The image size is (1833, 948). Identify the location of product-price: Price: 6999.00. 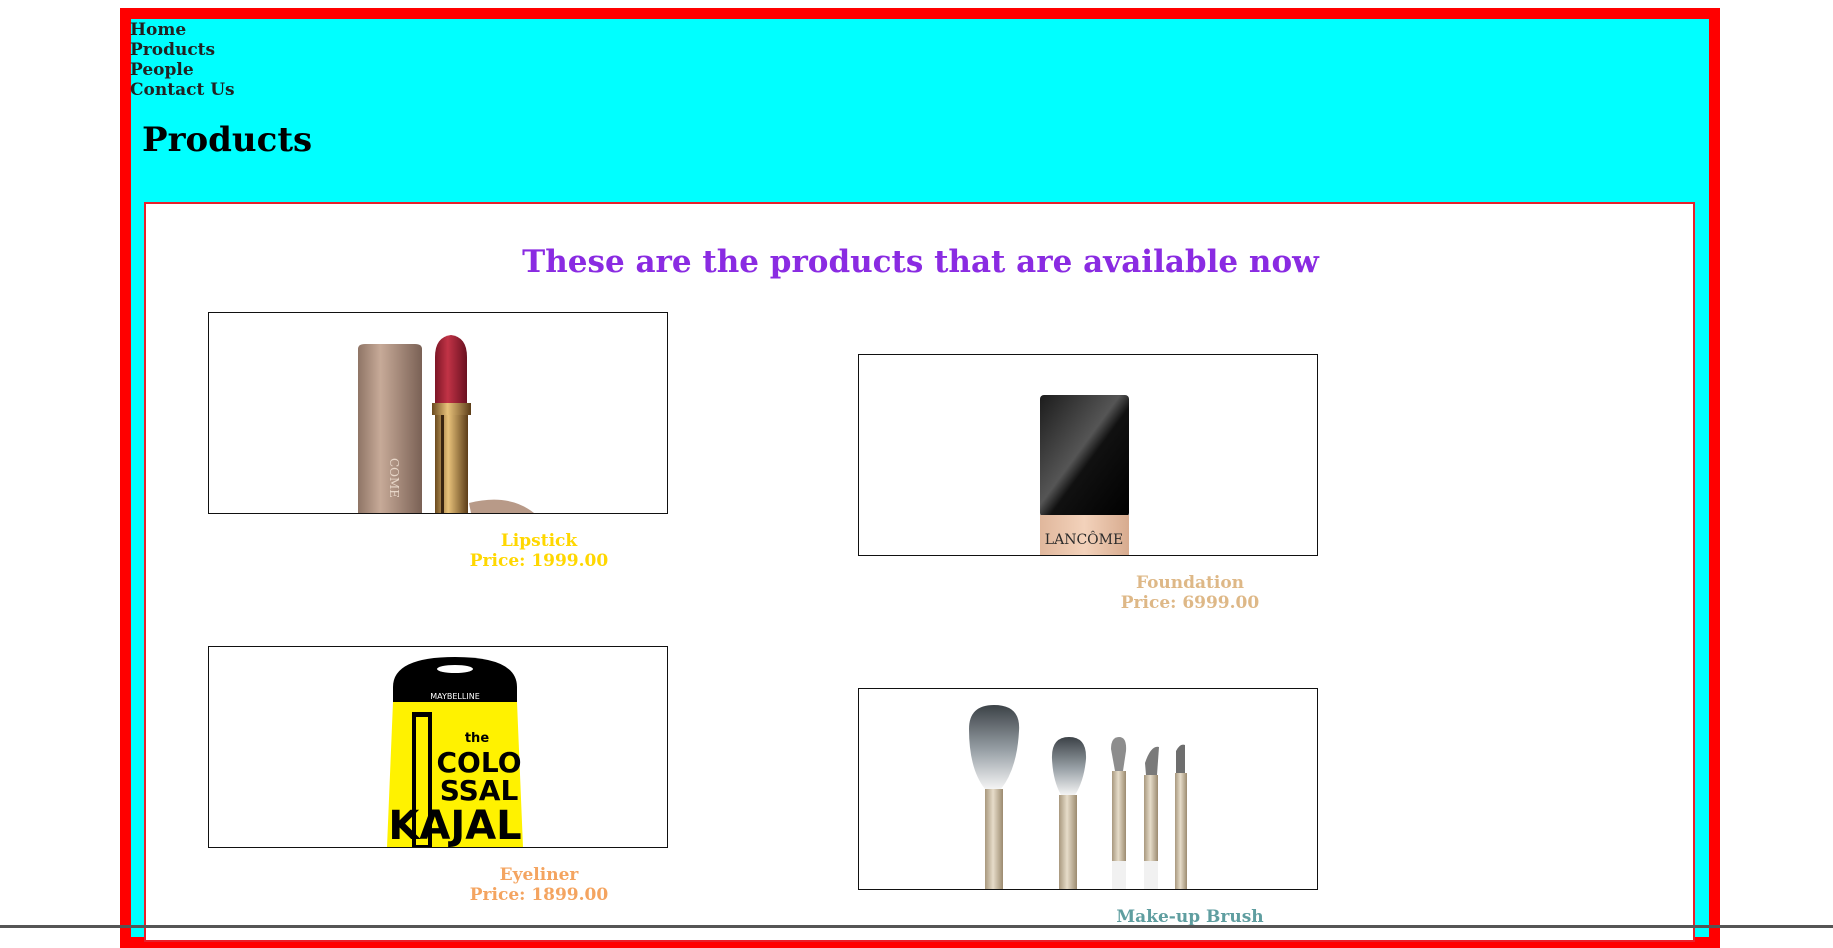
(1190, 603).